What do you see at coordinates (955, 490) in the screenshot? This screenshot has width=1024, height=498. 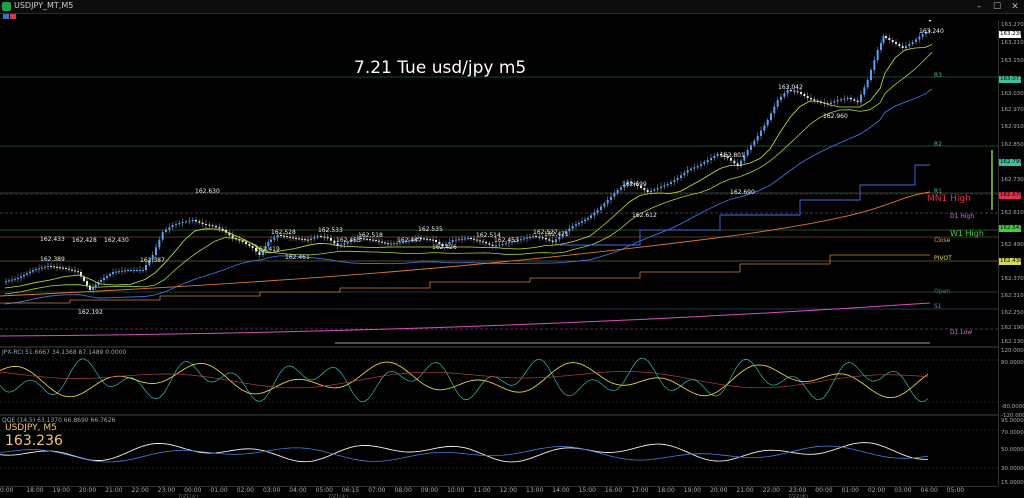 I see `time-axis-label: 05:00` at bounding box center [955, 490].